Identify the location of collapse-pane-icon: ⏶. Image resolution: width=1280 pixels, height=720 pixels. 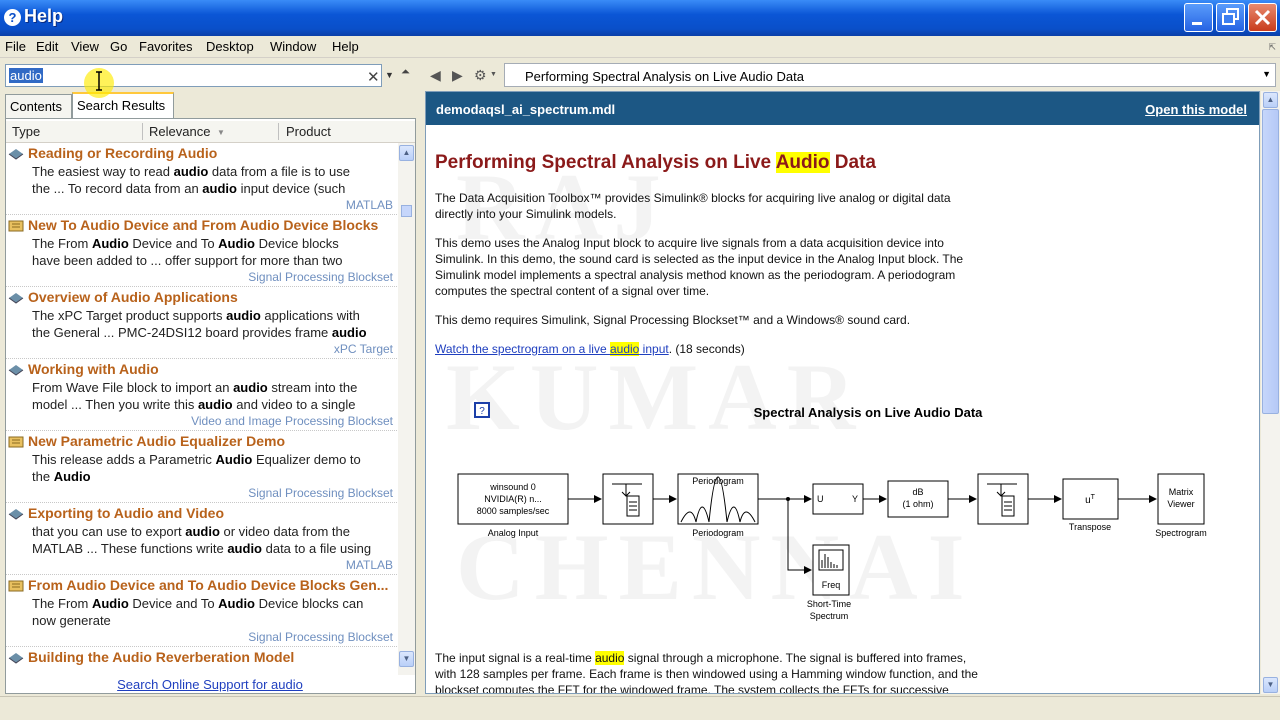
(405, 72).